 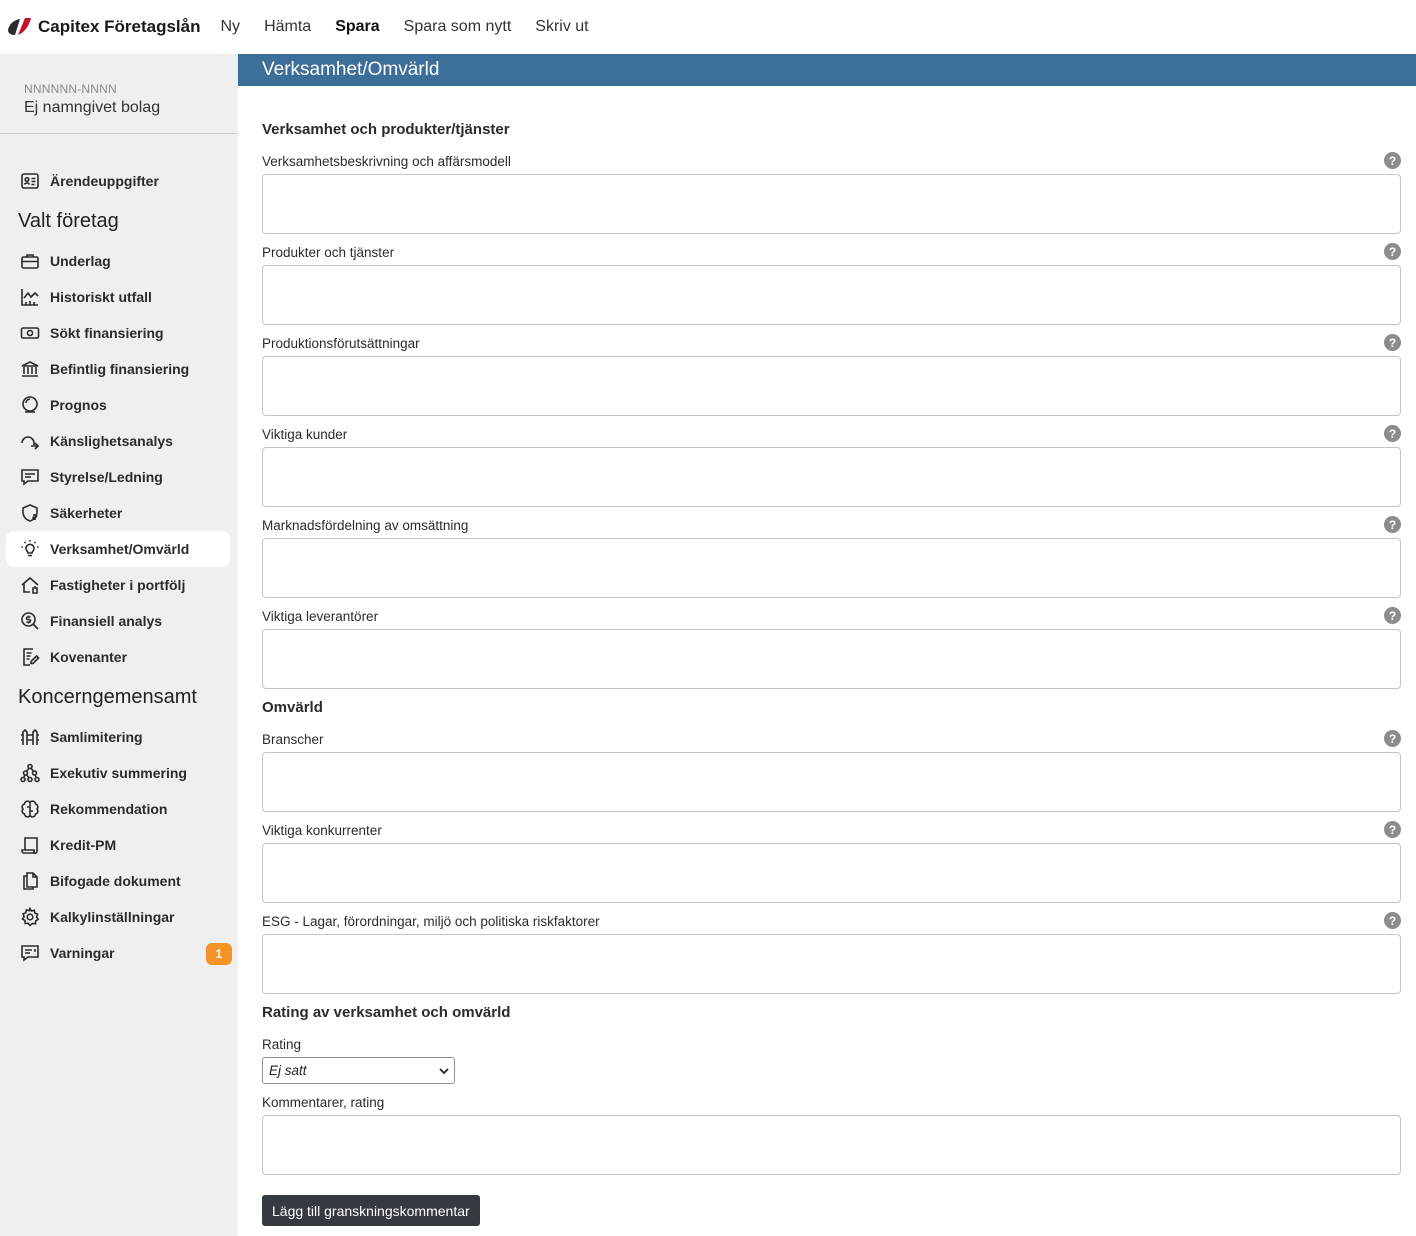 What do you see at coordinates (30, 477) in the screenshot?
I see `message-icon` at bounding box center [30, 477].